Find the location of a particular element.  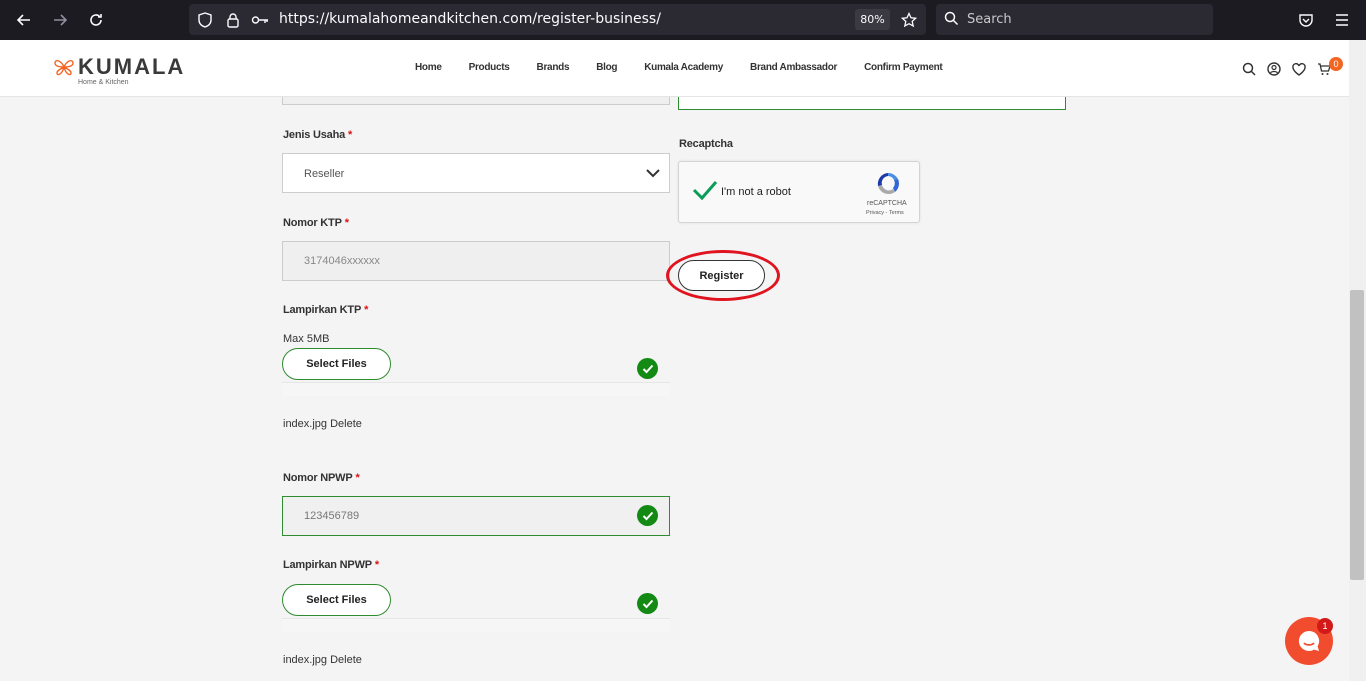

logo-subtitle: Home & Kitchen is located at coordinates (103, 82).